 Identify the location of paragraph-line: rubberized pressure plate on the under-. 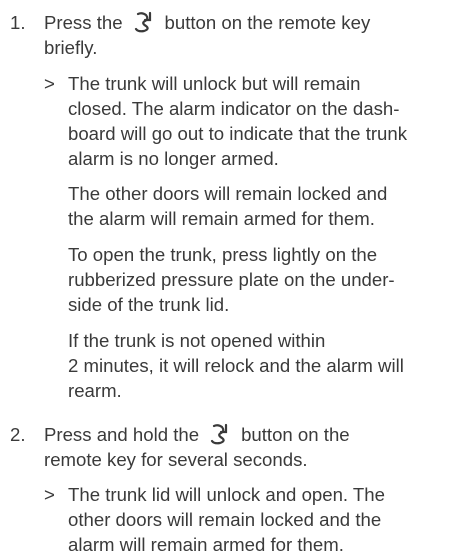
(231, 279).